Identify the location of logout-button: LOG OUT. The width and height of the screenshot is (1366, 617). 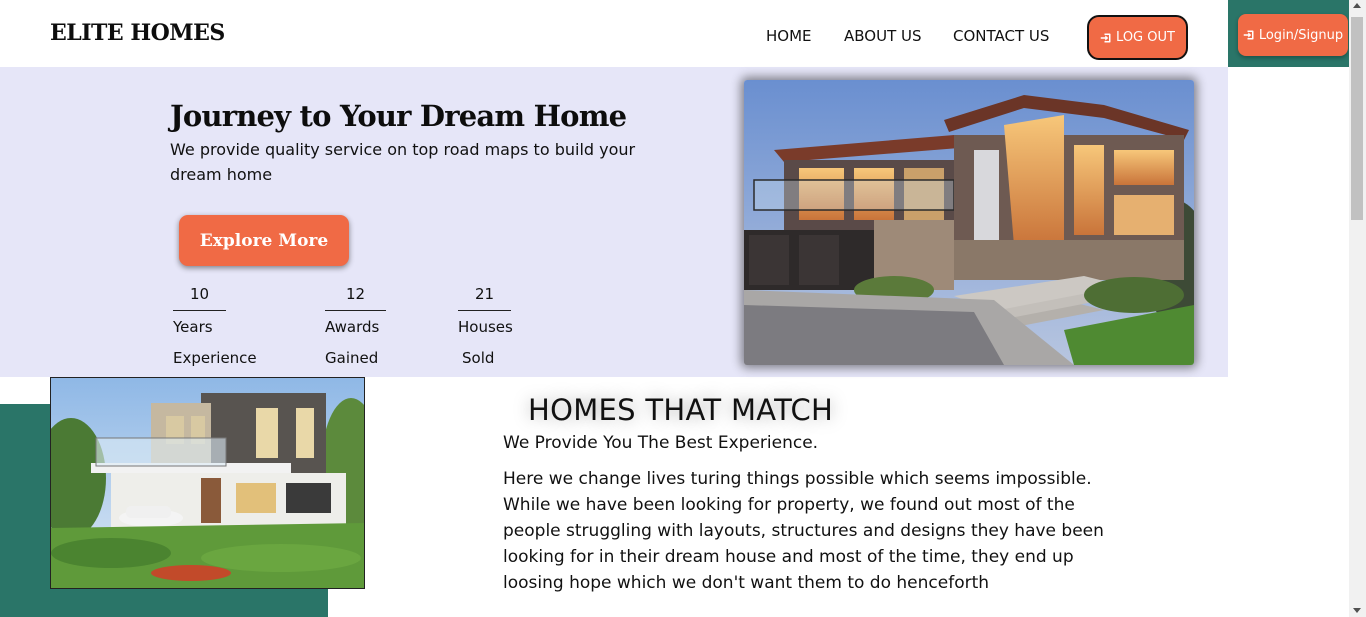
(1137, 37).